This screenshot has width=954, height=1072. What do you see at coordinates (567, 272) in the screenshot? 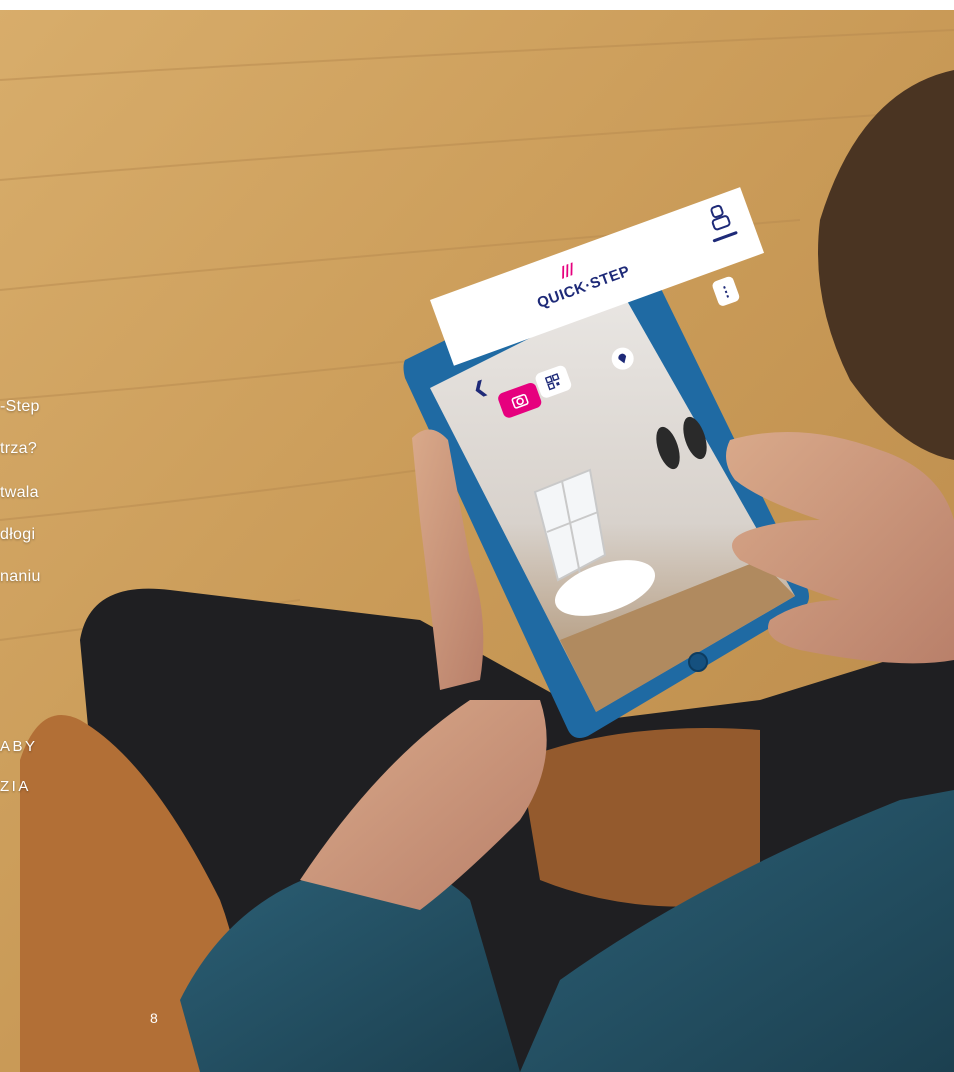
I see `brand-mark: ///` at bounding box center [567, 272].